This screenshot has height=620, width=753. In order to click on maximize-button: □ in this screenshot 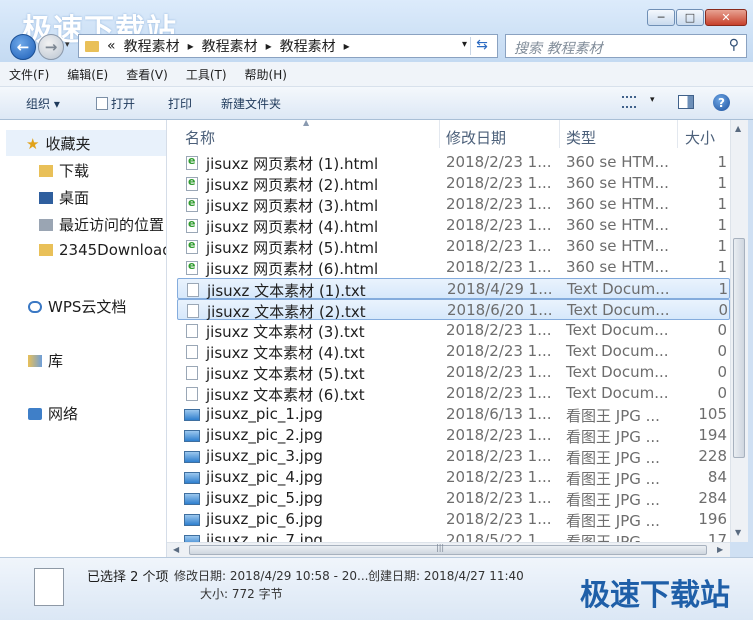, I will do `click(690, 17)`.